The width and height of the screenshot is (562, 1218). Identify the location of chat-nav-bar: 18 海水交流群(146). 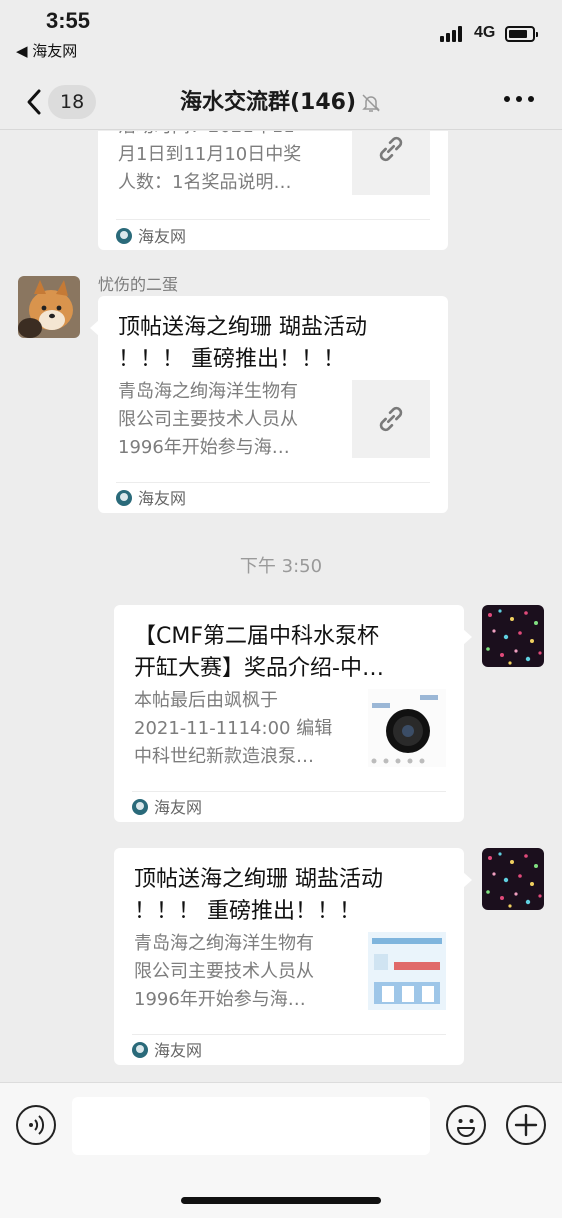
(281, 100).